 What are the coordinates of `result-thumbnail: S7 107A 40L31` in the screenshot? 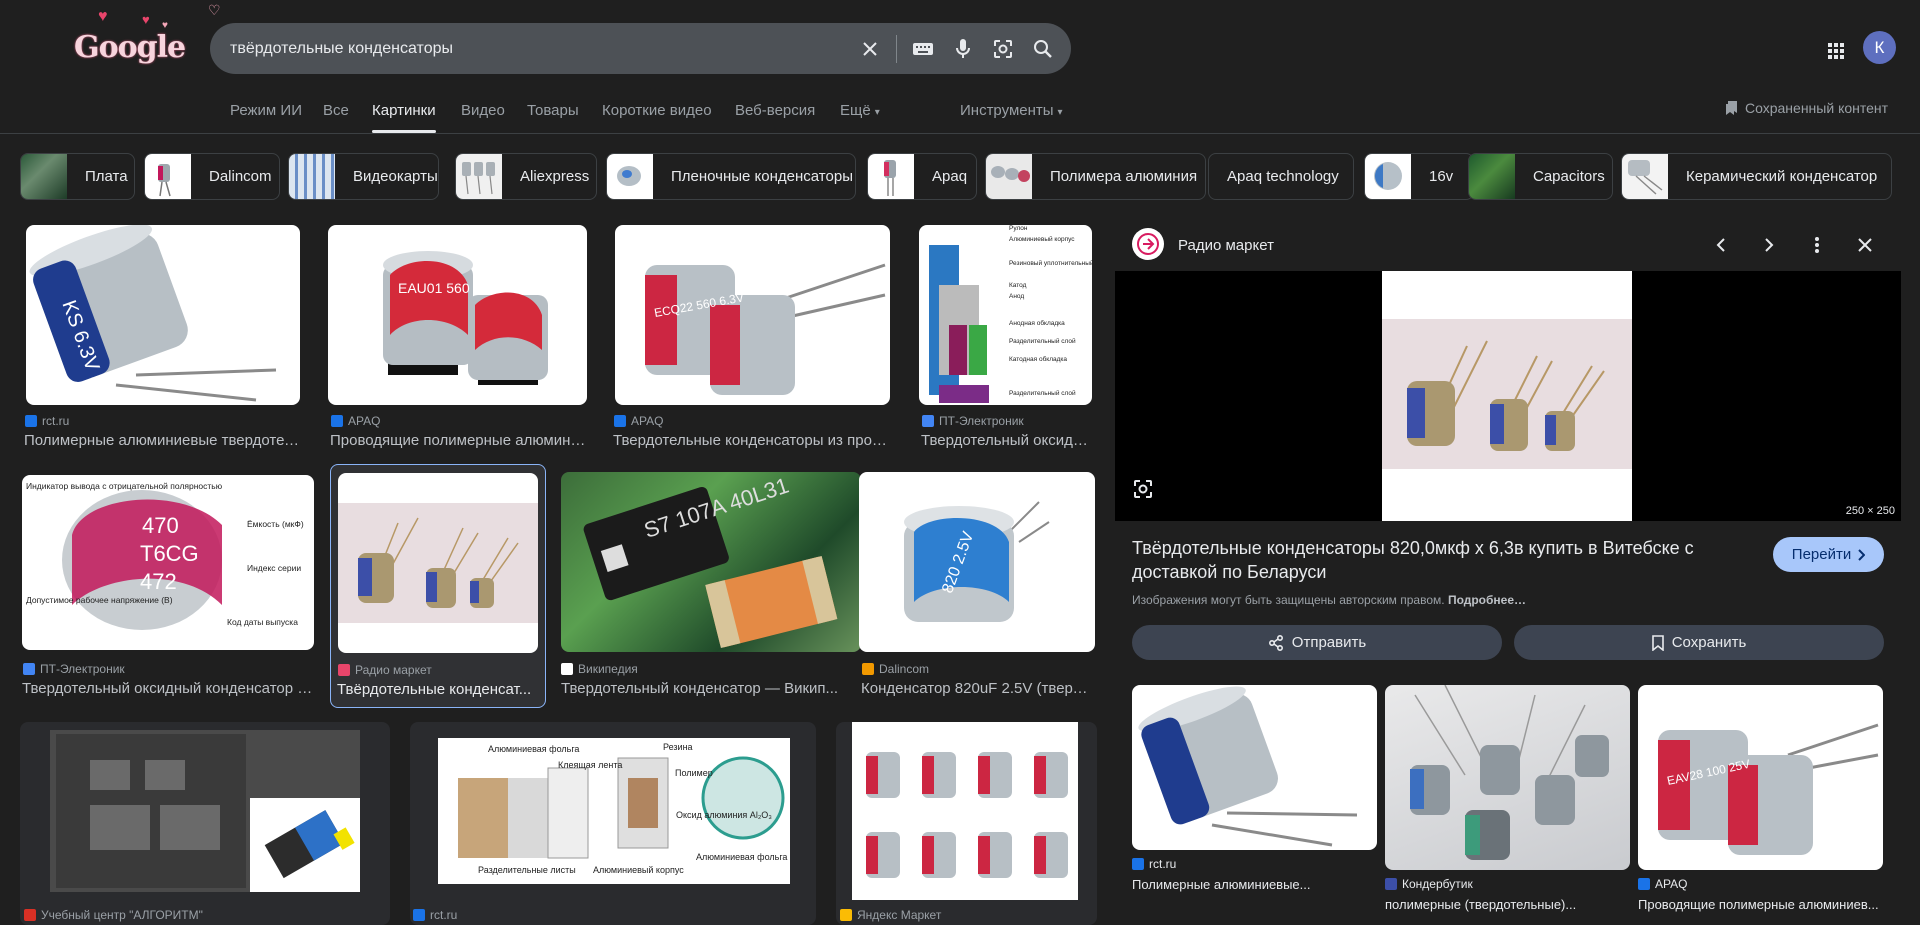 It's located at (711, 562).